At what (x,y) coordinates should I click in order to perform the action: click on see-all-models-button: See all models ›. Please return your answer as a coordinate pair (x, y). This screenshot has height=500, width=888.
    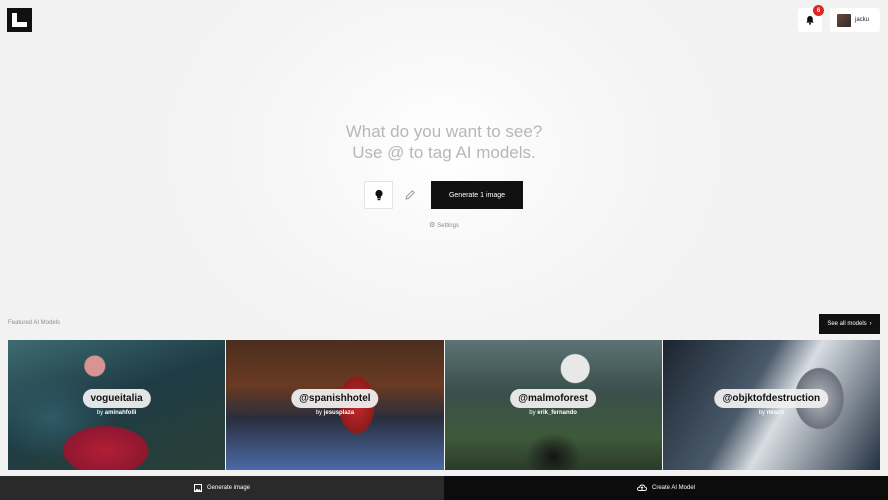
    Looking at the image, I should click on (849, 324).